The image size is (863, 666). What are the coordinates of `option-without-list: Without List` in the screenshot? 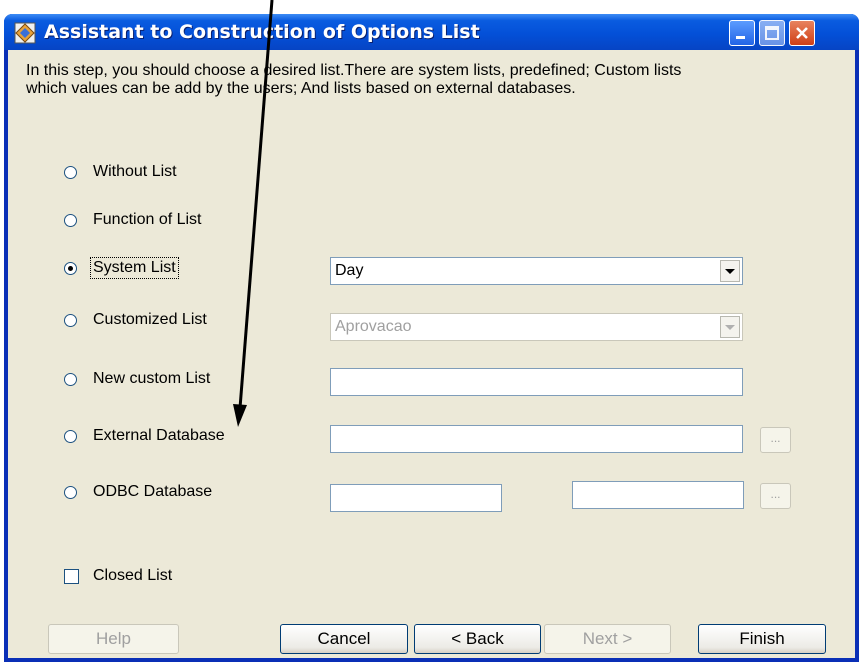 It's located at (121, 172).